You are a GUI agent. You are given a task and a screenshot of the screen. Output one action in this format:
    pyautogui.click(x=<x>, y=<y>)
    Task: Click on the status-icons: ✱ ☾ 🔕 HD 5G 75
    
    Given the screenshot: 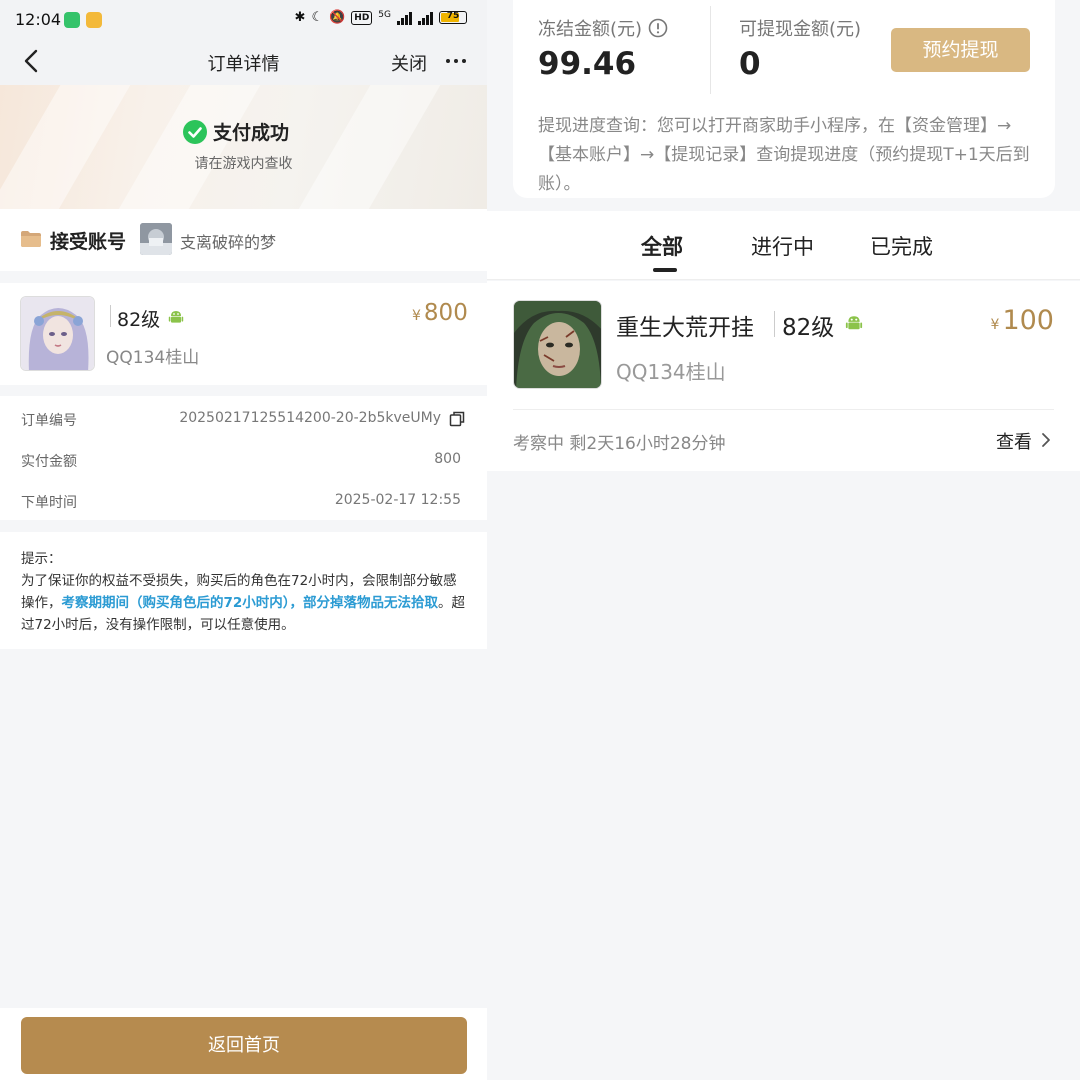 What is the action you would take?
    pyautogui.click(x=381, y=17)
    